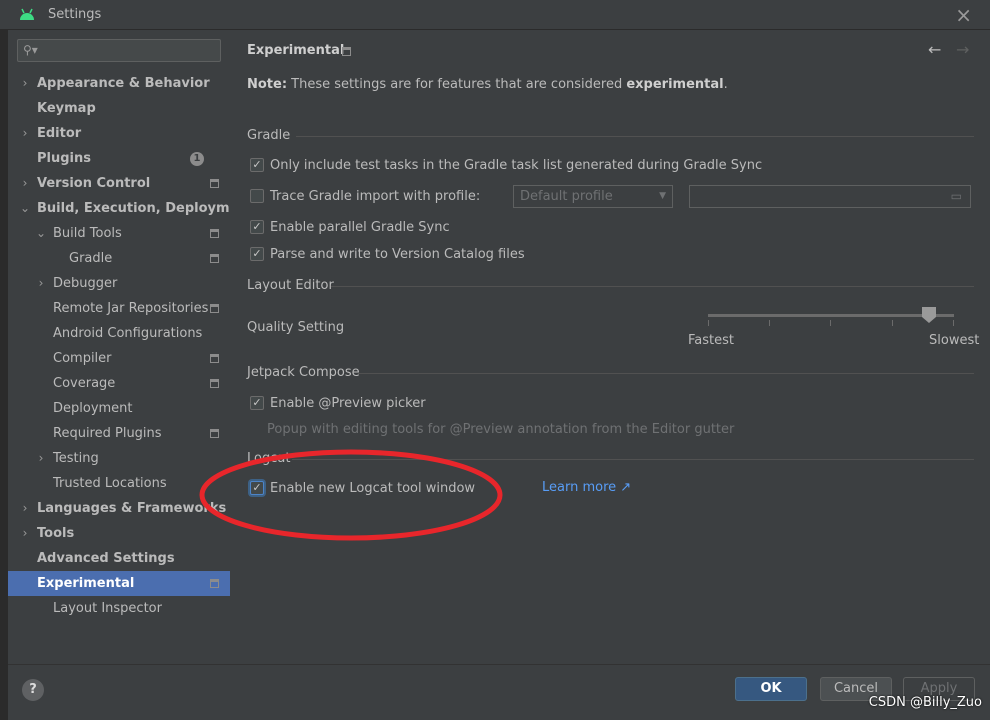 This screenshot has width=998, height=720. I want to click on sidebar-item-label: Version Control, so click(94, 183).